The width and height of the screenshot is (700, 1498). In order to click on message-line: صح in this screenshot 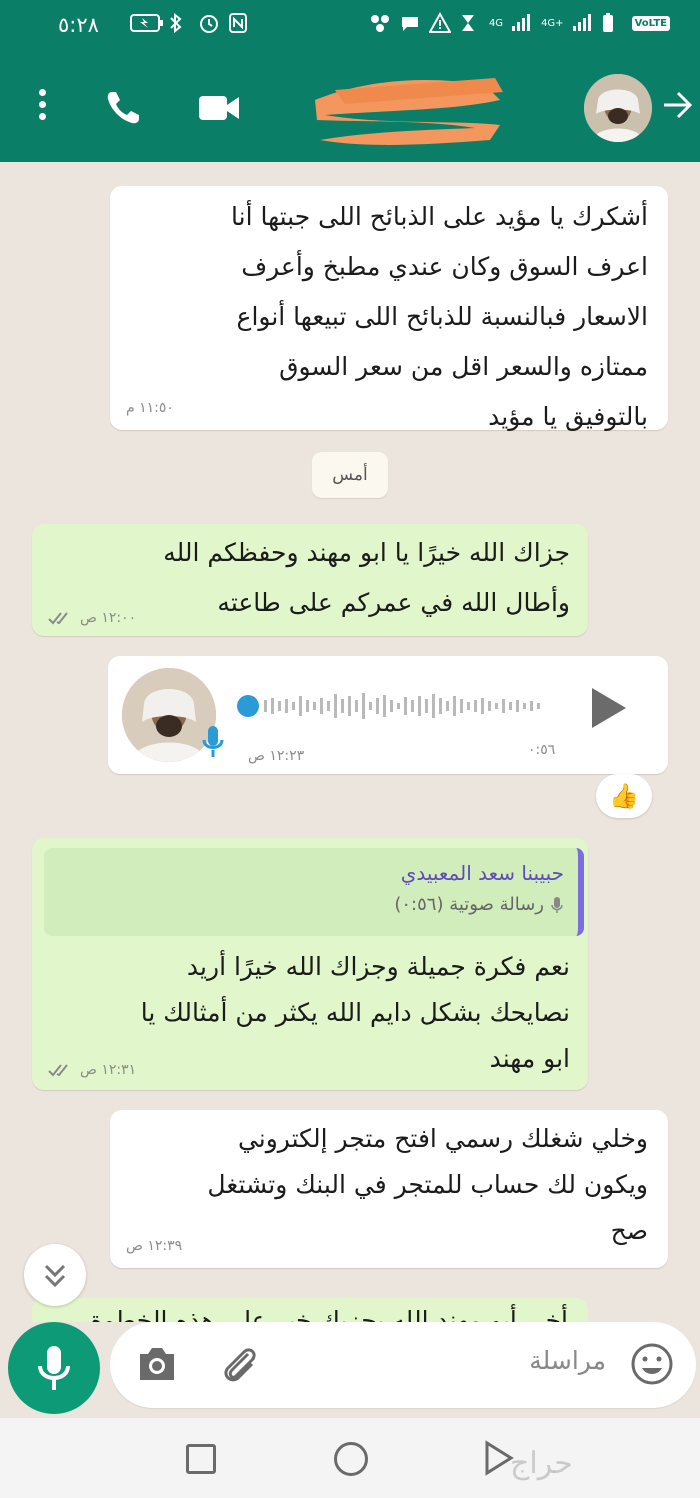, I will do `click(629, 1230)`.